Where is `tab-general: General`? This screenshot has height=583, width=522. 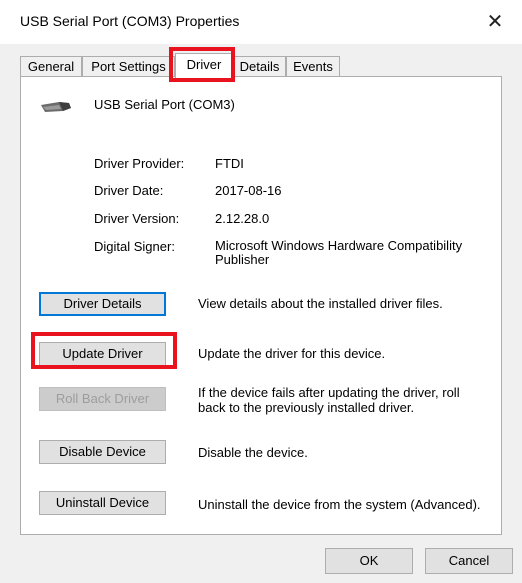
tab-general: General is located at coordinates (51, 66).